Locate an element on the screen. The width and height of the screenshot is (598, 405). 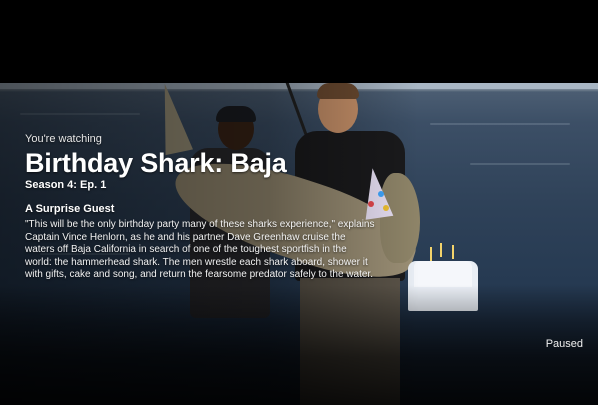
show-title: Birthday Shark: Baja is located at coordinates (156, 163).